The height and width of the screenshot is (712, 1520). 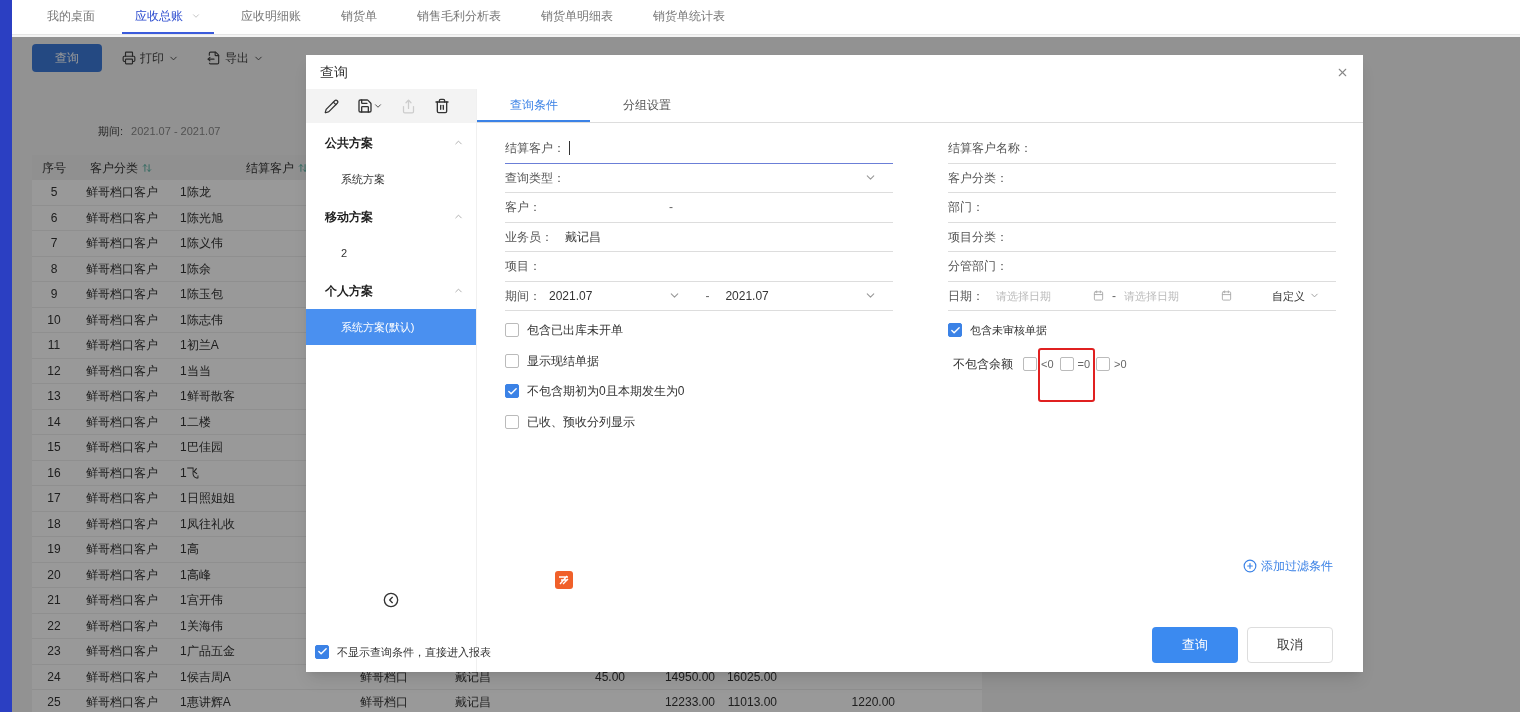 What do you see at coordinates (129, 58) in the screenshot?
I see `printer-icon` at bounding box center [129, 58].